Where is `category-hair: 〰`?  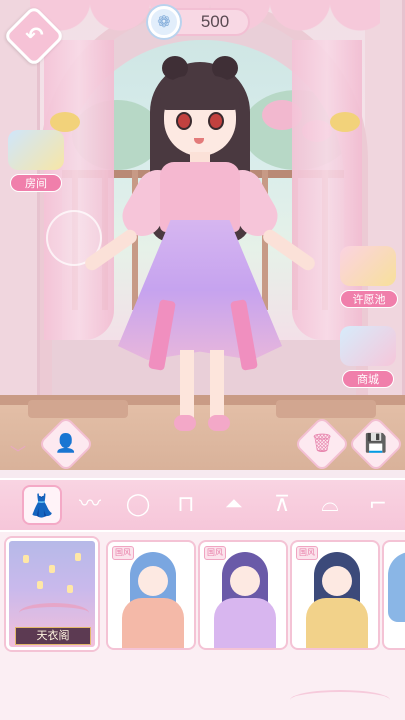 category-hair: 〰 is located at coordinates (90, 505).